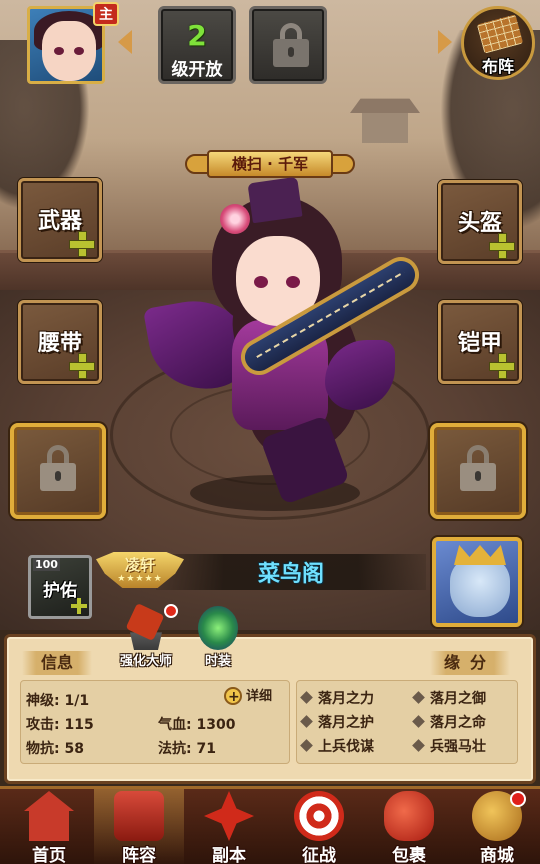 The height and width of the screenshot is (864, 540). What do you see at coordinates (445, 42) in the screenshot?
I see `arrow-right-icon` at bounding box center [445, 42].